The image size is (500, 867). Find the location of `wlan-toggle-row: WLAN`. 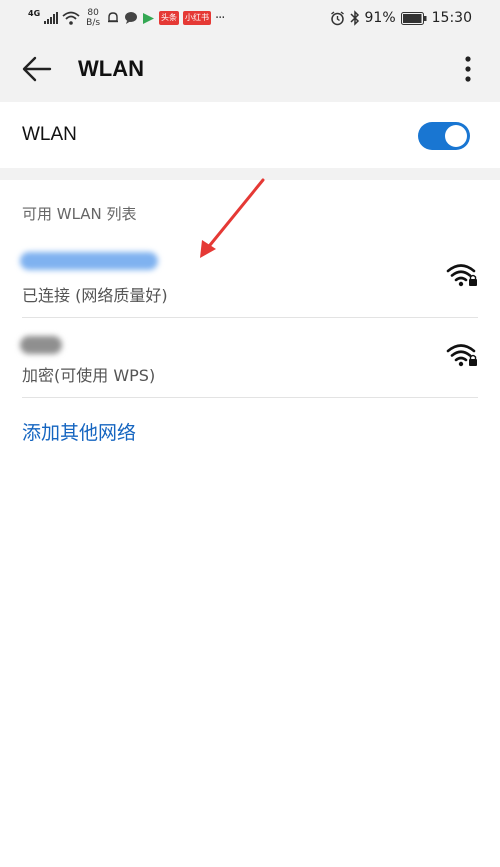

wlan-toggle-row: WLAN is located at coordinates (250, 135).